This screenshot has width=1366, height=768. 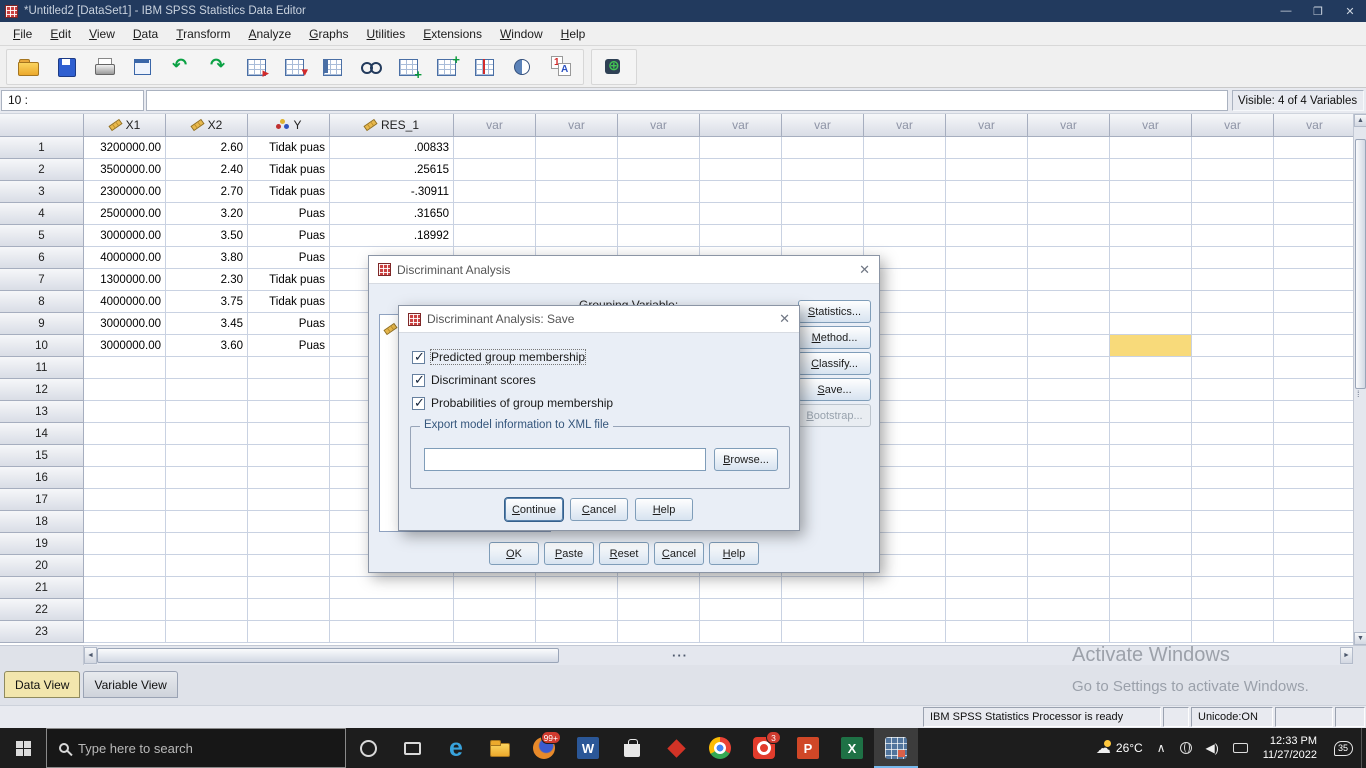 What do you see at coordinates (447, 67) in the screenshot?
I see `insert-variable-button` at bounding box center [447, 67].